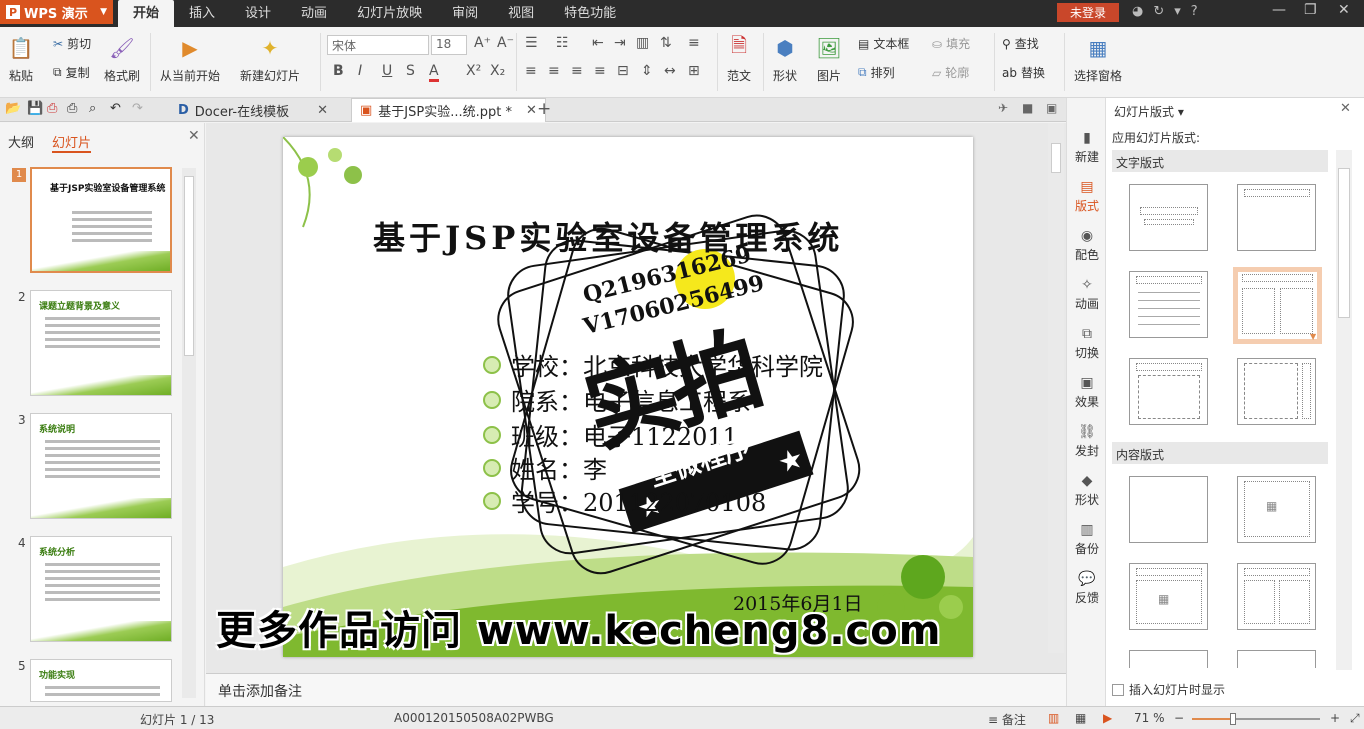 This screenshot has height=729, width=1364. I want to click on layout-title-slide, so click(1168, 217).